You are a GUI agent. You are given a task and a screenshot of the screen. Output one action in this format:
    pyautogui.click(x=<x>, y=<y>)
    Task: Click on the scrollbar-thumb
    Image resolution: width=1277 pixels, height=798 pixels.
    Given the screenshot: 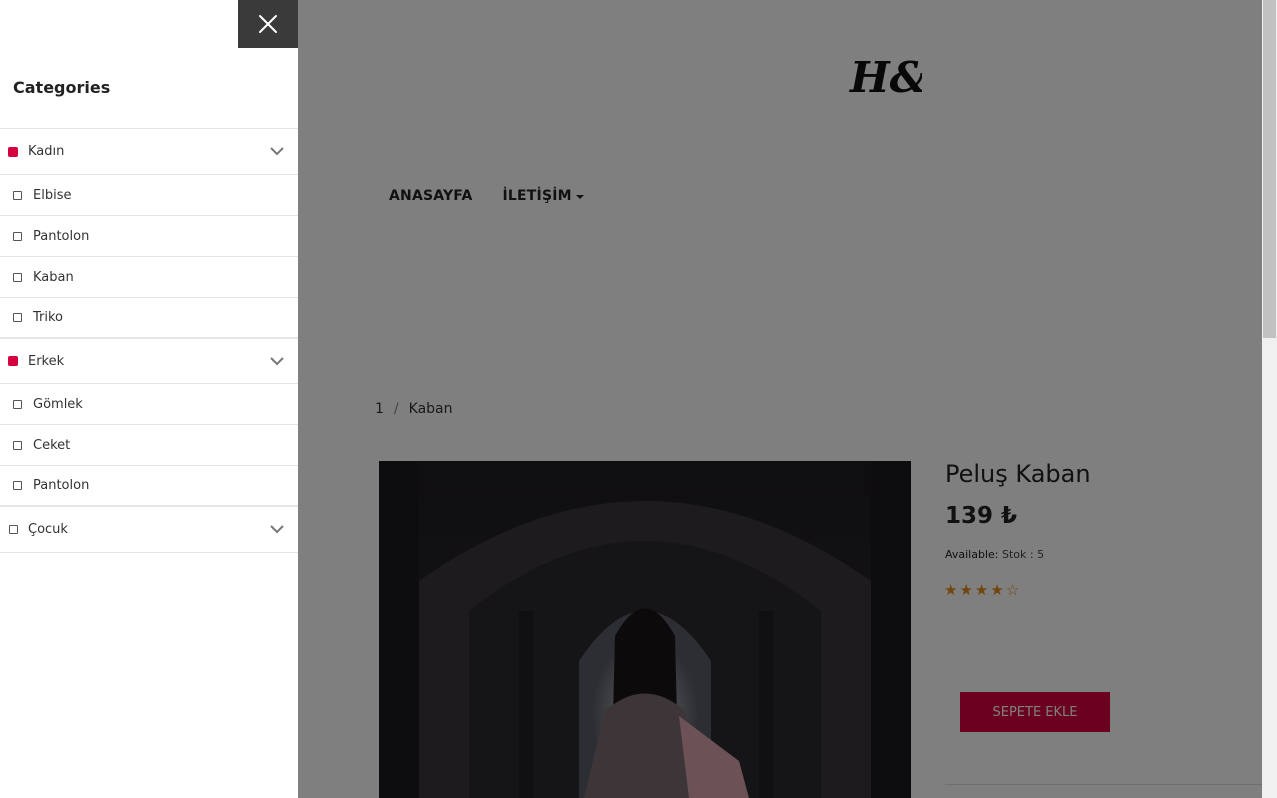 What is the action you would take?
    pyautogui.click(x=1269, y=169)
    